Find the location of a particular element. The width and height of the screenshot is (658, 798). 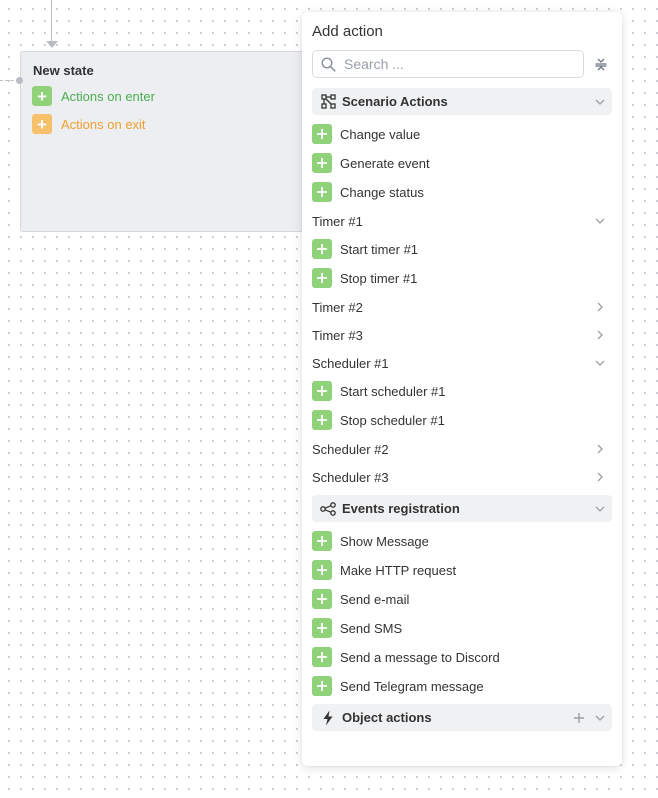

actions-on-exit-label: Actions on exit is located at coordinates (103, 124).